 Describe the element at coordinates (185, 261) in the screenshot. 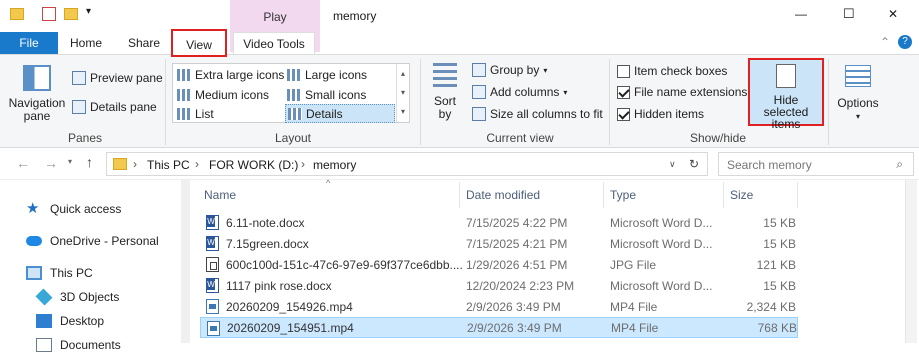

I see `nav-scrollbar` at that location.